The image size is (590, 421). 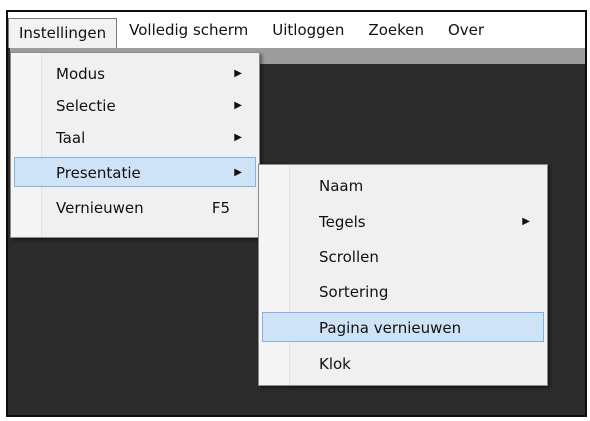 I want to click on menu-item-sortering: Sortering, so click(x=403, y=292).